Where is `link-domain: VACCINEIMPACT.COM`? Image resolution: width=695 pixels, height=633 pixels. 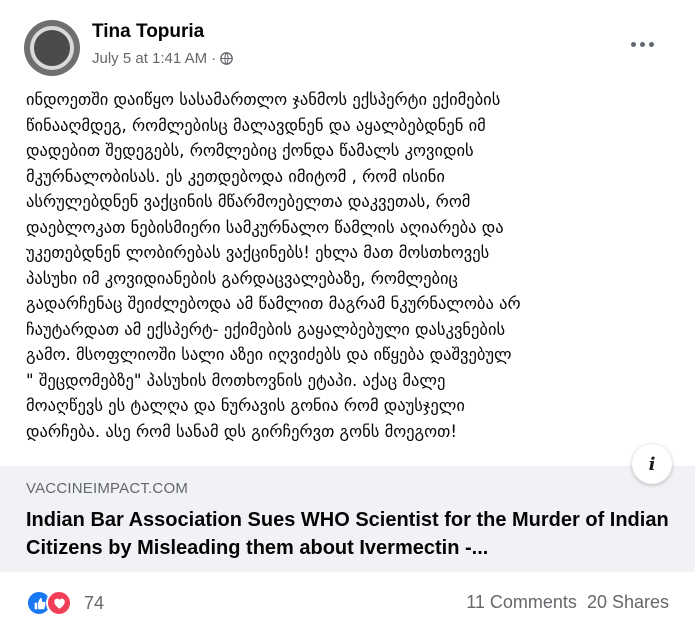
link-domain: VACCINEIMPACT.COM is located at coordinates (107, 488).